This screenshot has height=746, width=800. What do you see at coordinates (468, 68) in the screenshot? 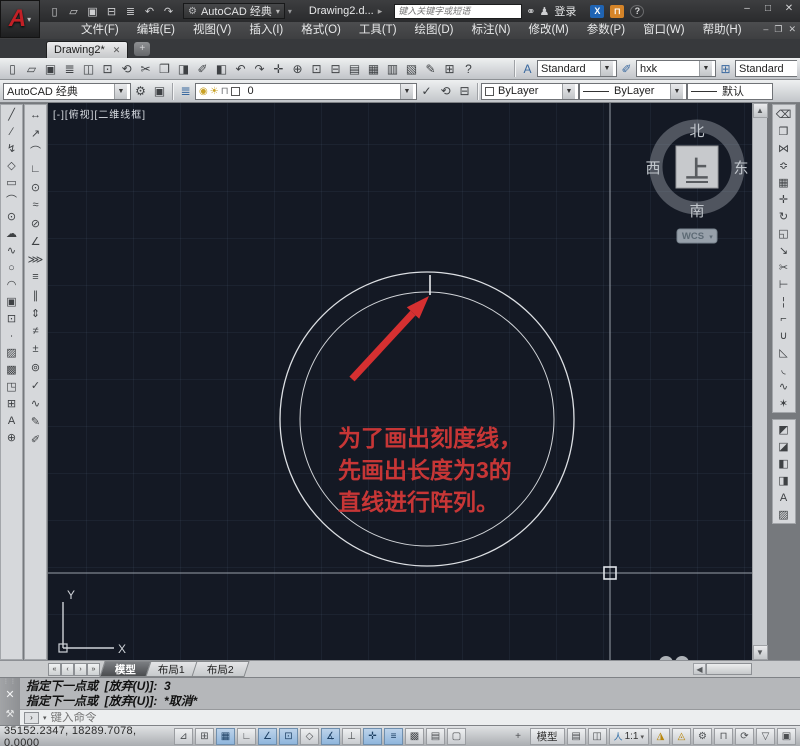
I see `help-button: ?` at bounding box center [468, 68].